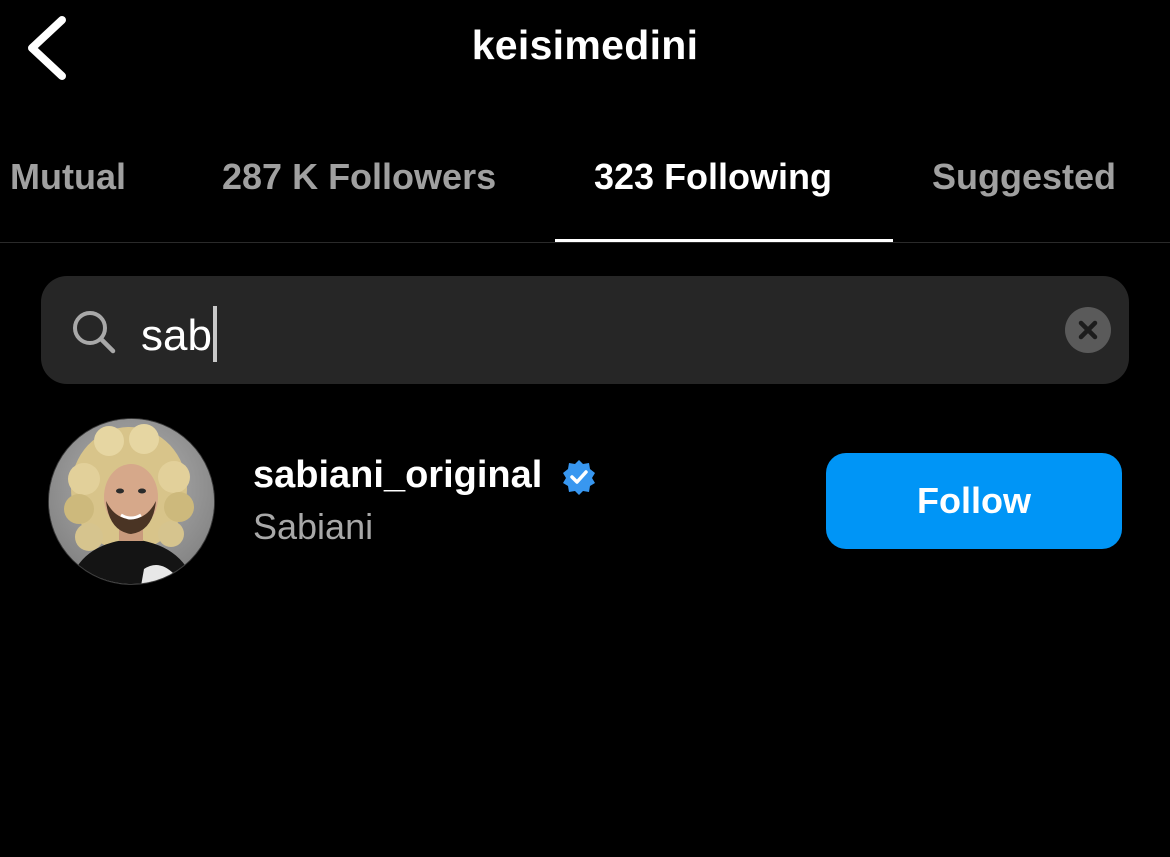 The height and width of the screenshot is (857, 1170). Describe the element at coordinates (313, 526) in the screenshot. I see `result-full-name: Sabiani` at that location.